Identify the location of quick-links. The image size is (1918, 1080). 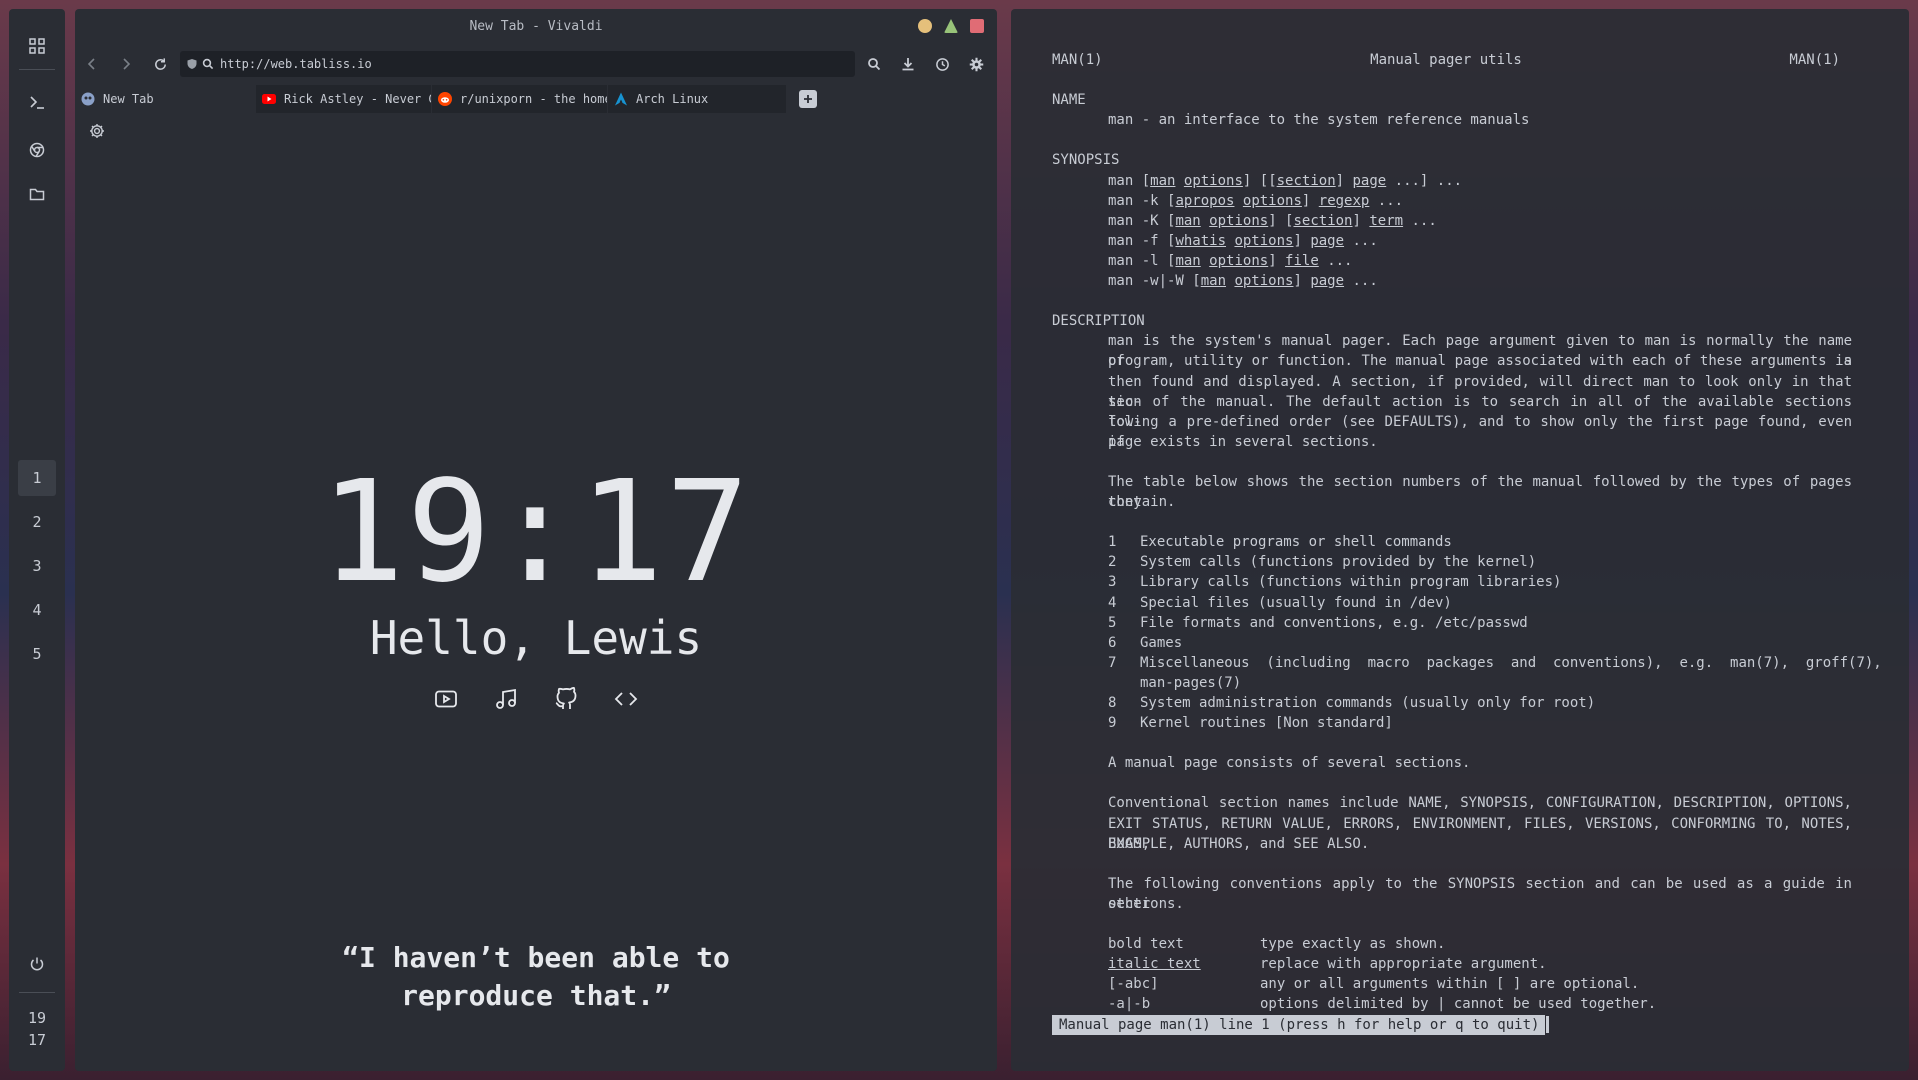
(536, 698).